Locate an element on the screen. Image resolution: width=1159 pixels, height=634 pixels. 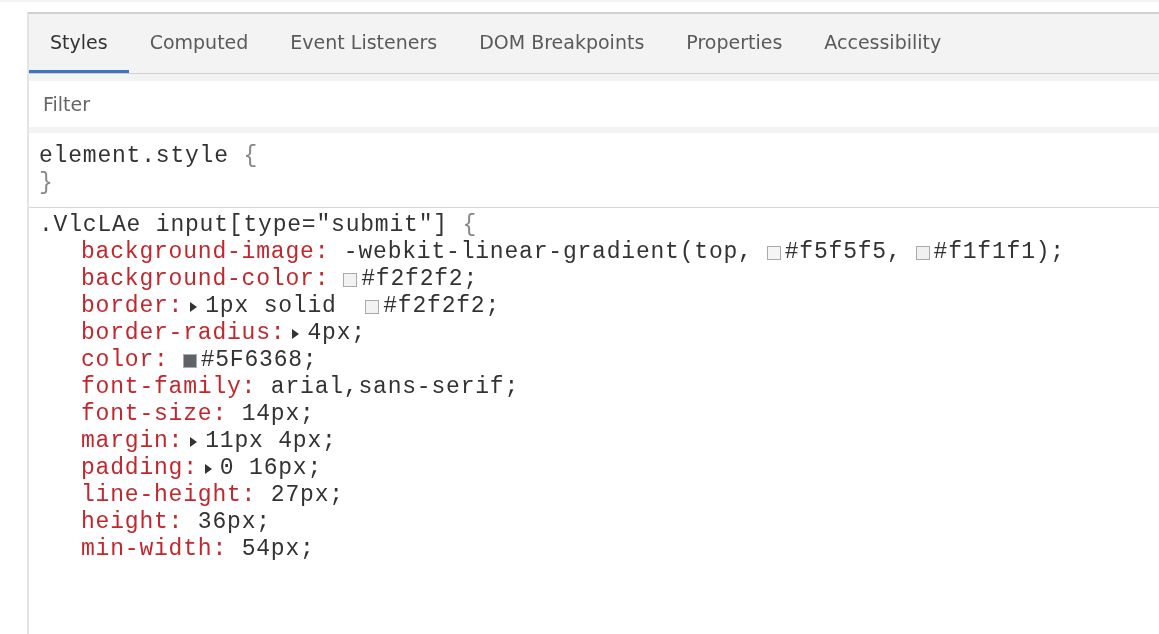
property-value: -webkit-linear-gradient(top, is located at coordinates (541, 252).